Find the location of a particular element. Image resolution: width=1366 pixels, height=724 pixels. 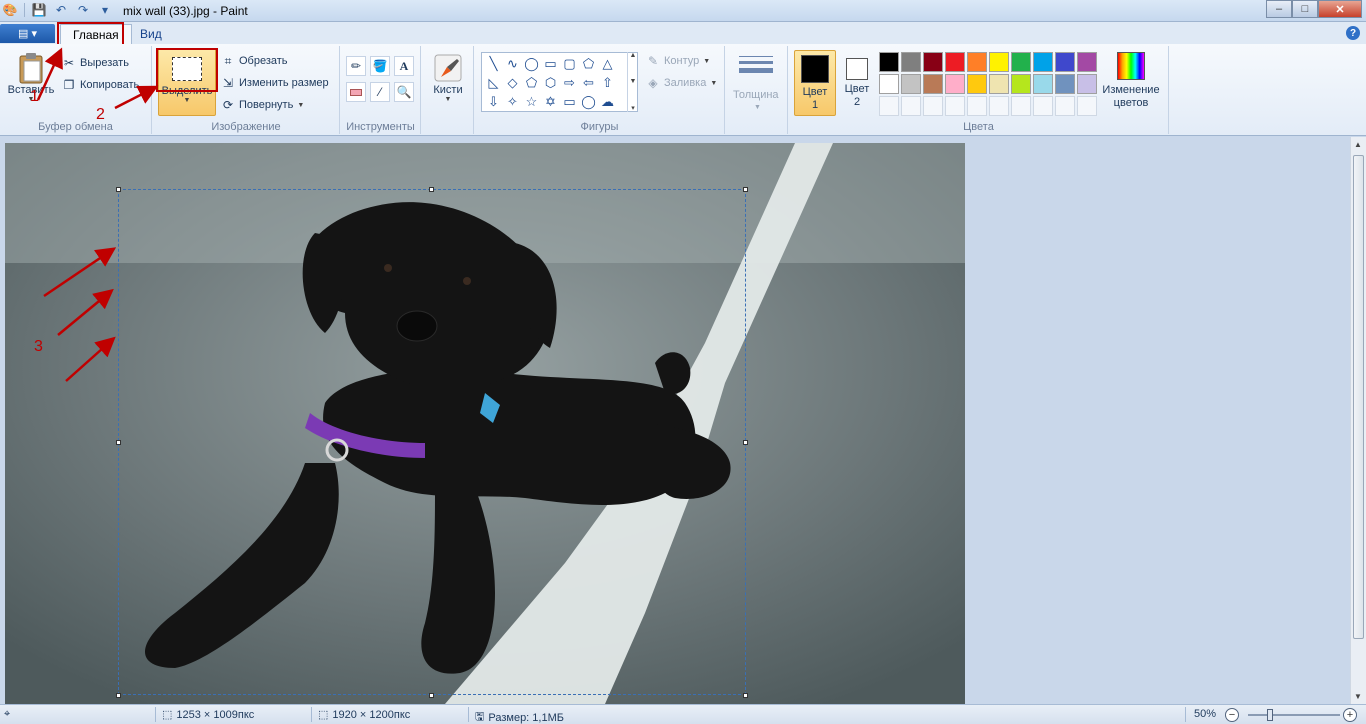

line-icon: ╲ is located at coordinates (493, 63).